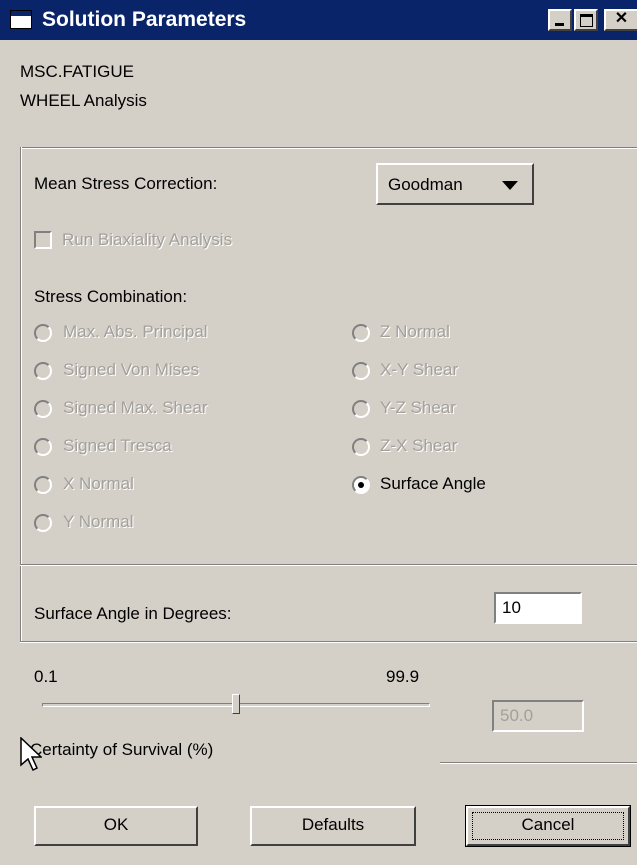  What do you see at coordinates (361, 333) in the screenshot?
I see `radio-z-normal` at bounding box center [361, 333].